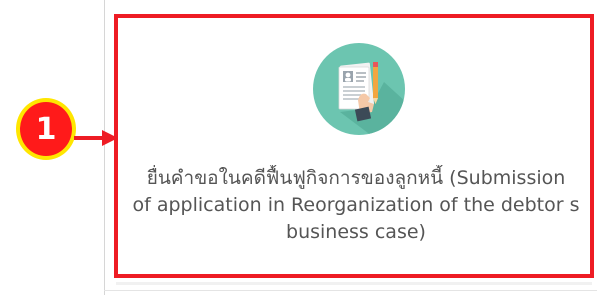  I want to click on pointer-arrow-icon, so click(96, 138).